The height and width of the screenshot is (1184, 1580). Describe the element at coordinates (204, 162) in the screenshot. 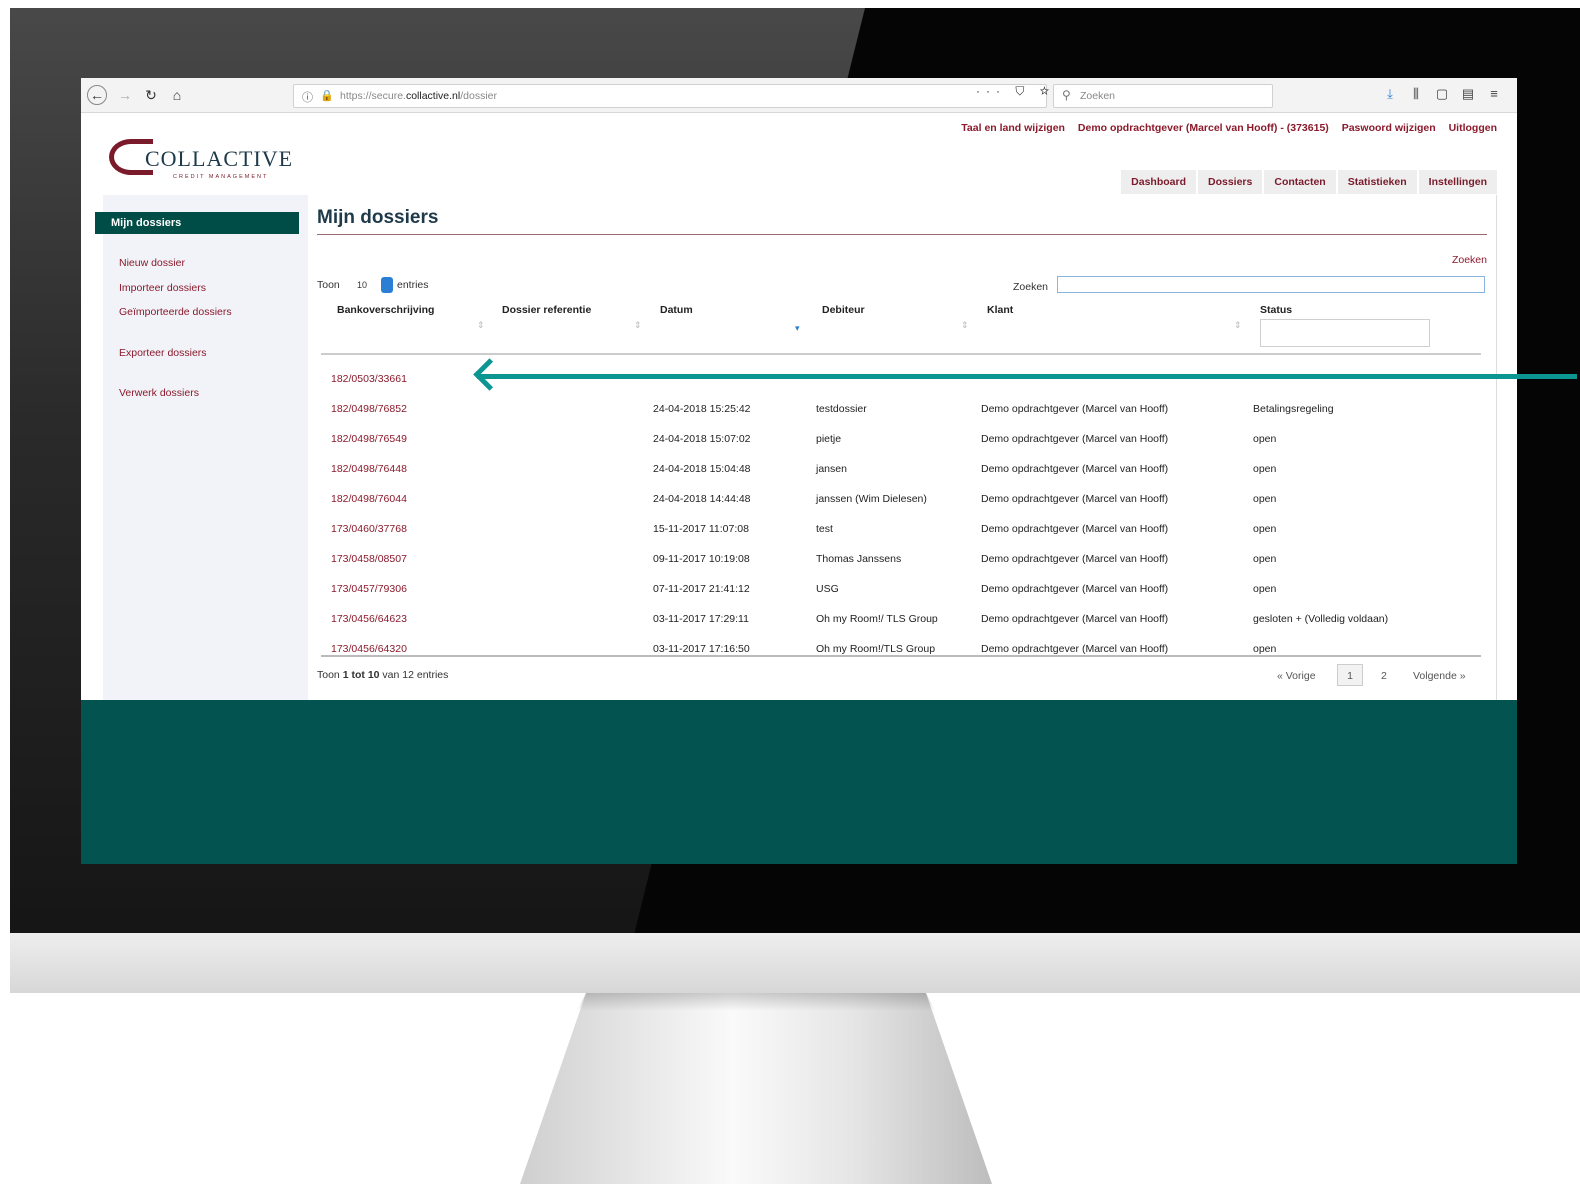

I see `logo: COLLACTIVE CREDIT MANAGEMENT` at that location.